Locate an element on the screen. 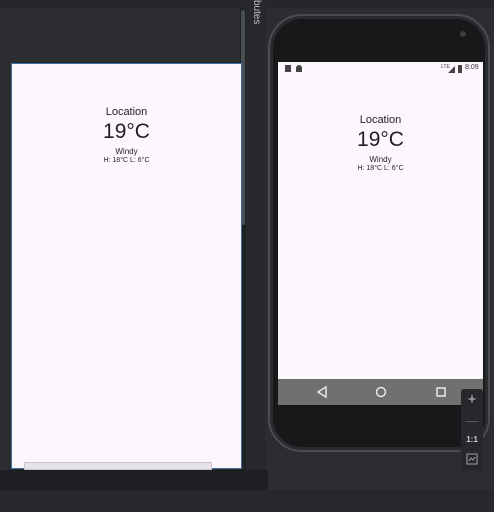 The width and height of the screenshot is (494, 512). zoom-controls: + — 1:1 is located at coordinates (472, 430).